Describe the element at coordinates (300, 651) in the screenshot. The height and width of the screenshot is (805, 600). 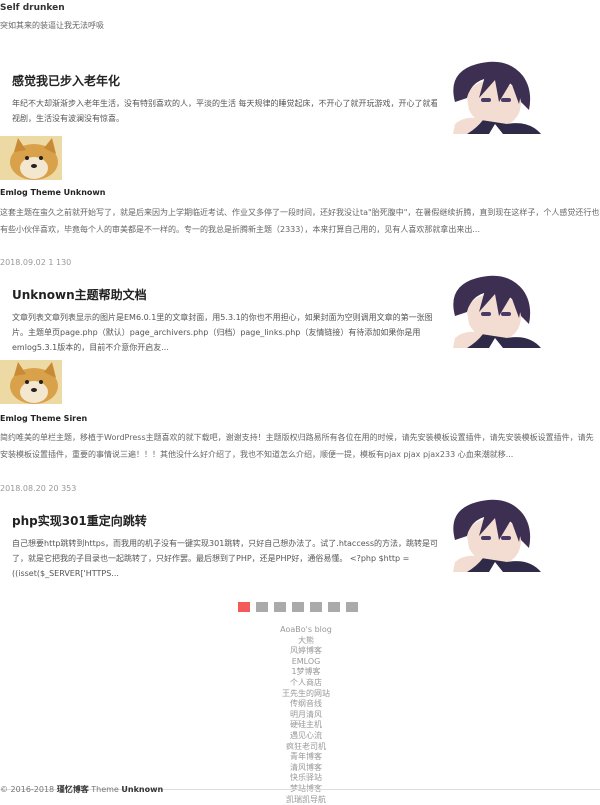
I see `friend-link: 风婷博客` at that location.